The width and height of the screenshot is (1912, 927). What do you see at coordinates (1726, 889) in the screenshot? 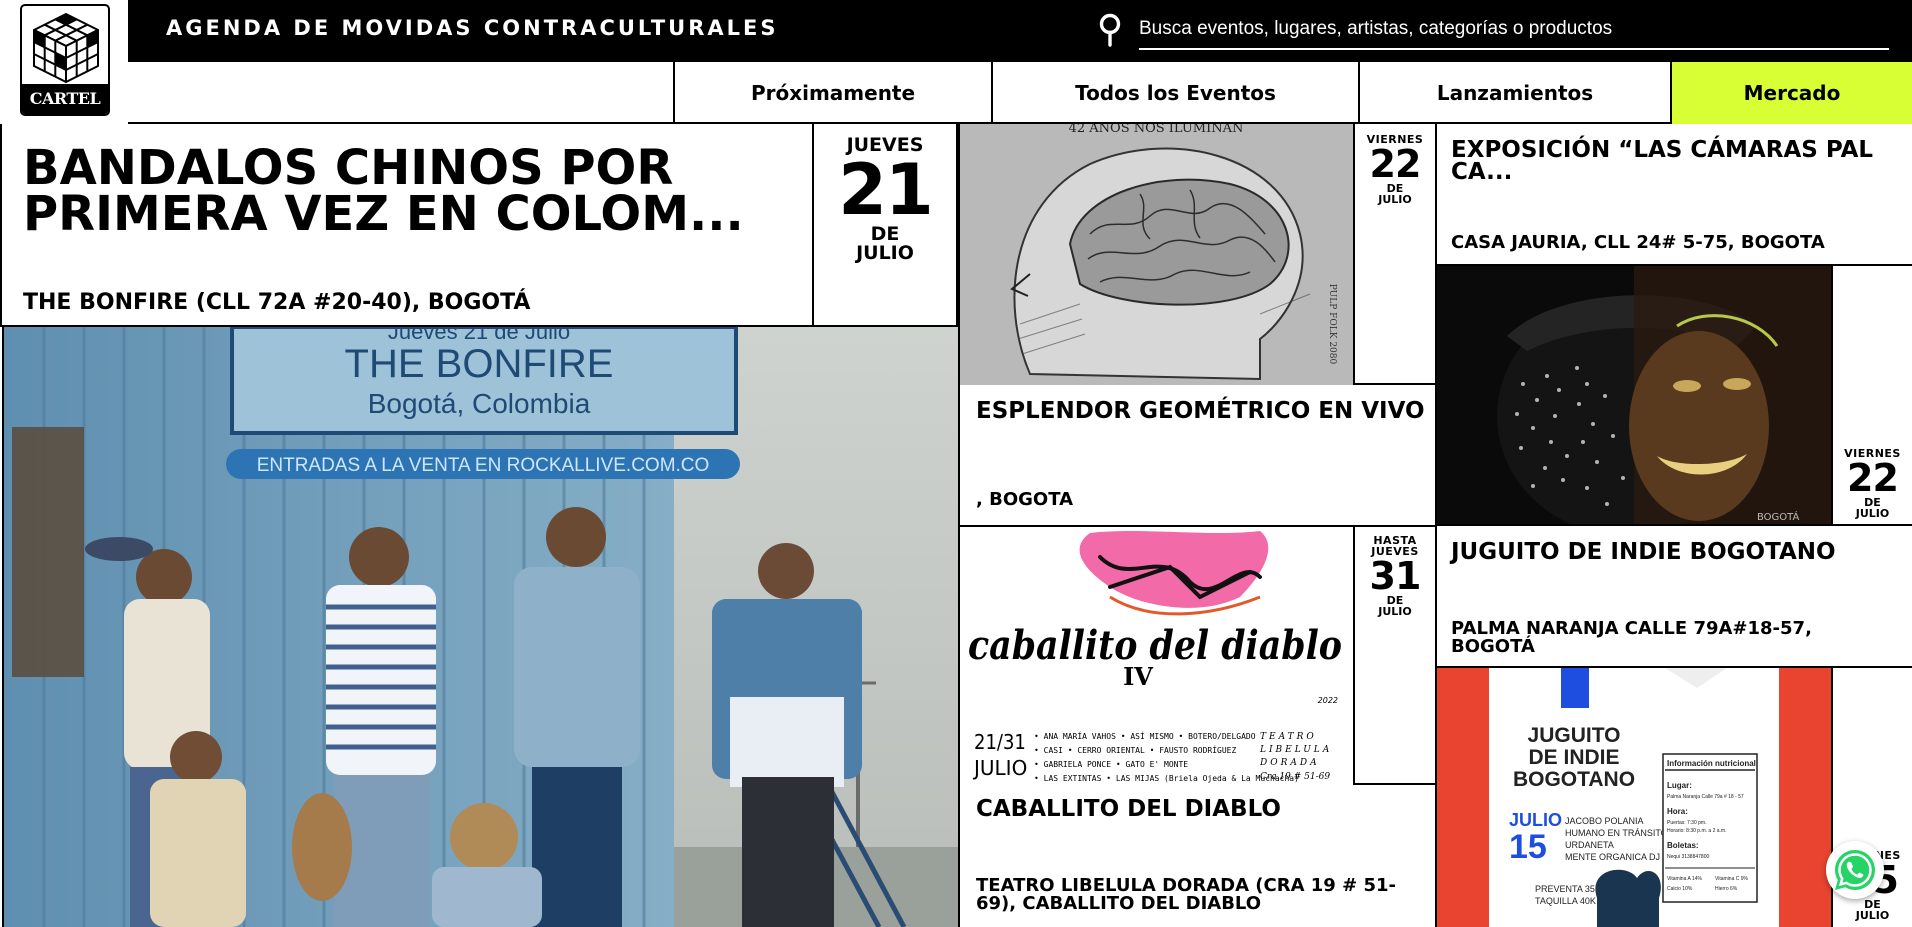
I see `juguito-info-vit-4: Hierro 6%` at bounding box center [1726, 889].